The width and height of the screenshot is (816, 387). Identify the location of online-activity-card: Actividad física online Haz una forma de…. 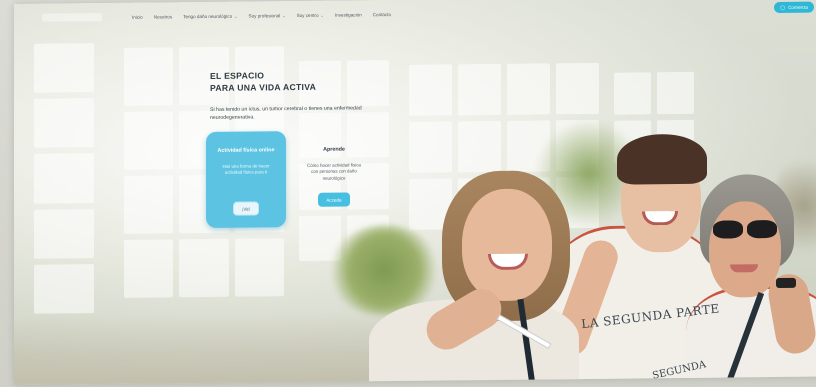
(246, 179).